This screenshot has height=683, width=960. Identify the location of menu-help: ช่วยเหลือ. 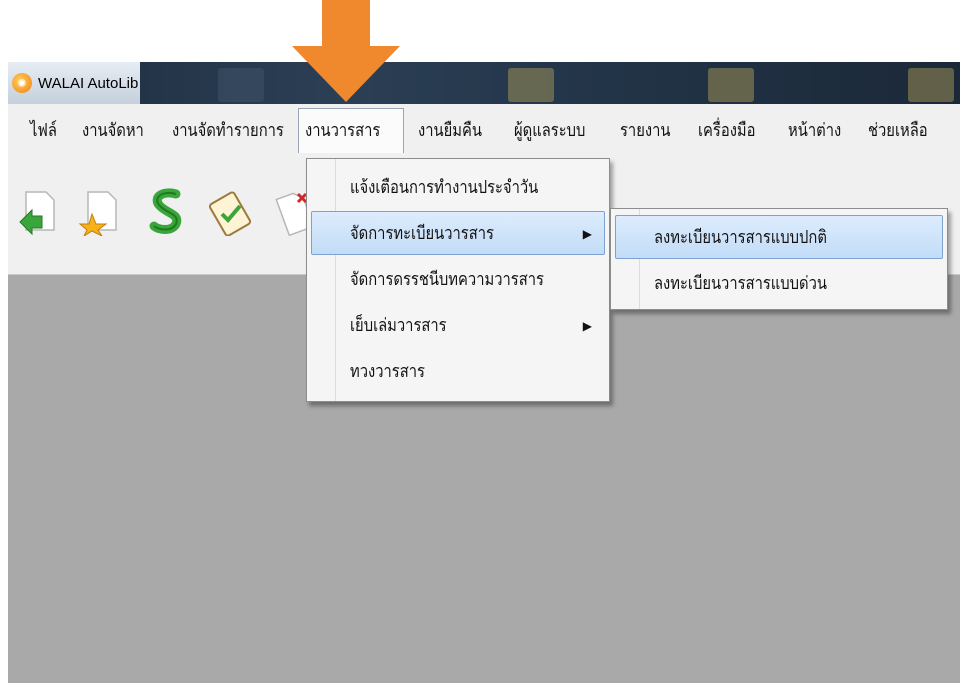
(898, 131).